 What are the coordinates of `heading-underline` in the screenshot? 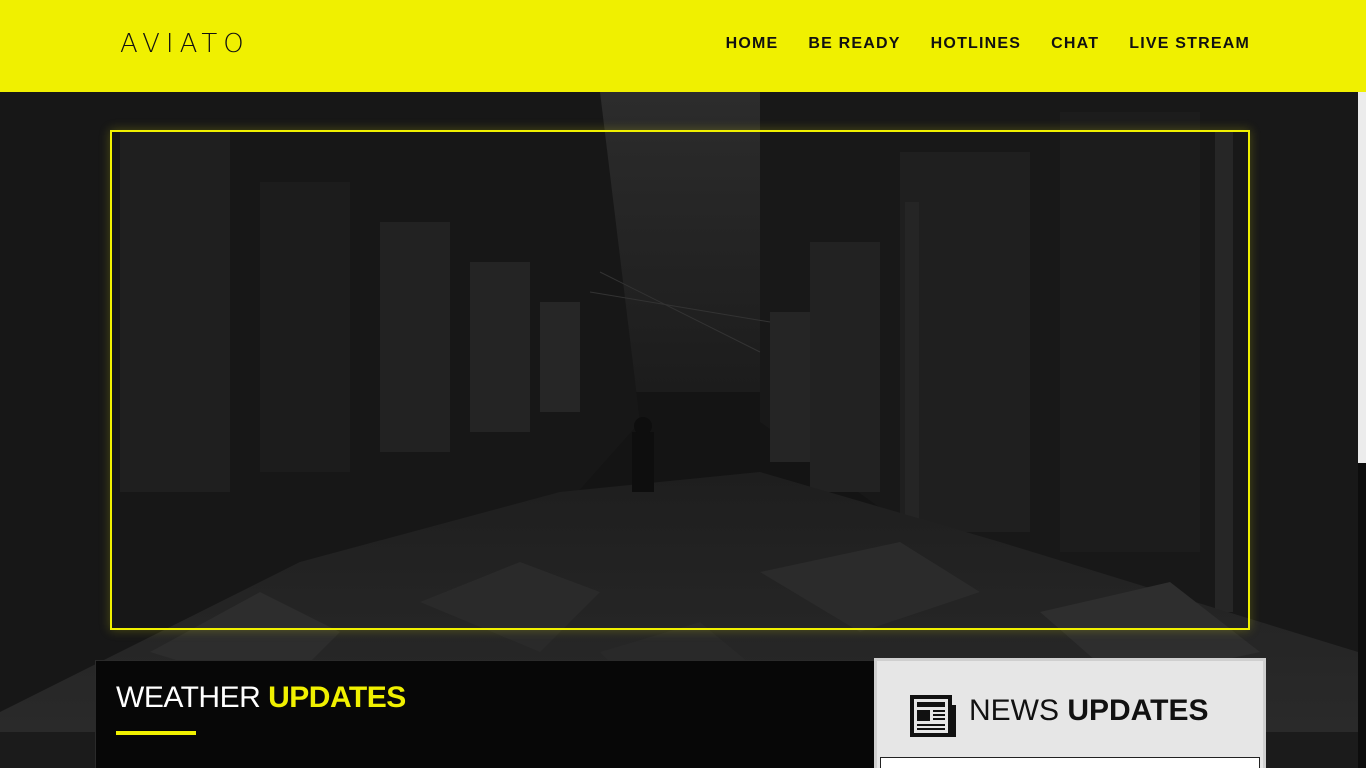 It's located at (156, 733).